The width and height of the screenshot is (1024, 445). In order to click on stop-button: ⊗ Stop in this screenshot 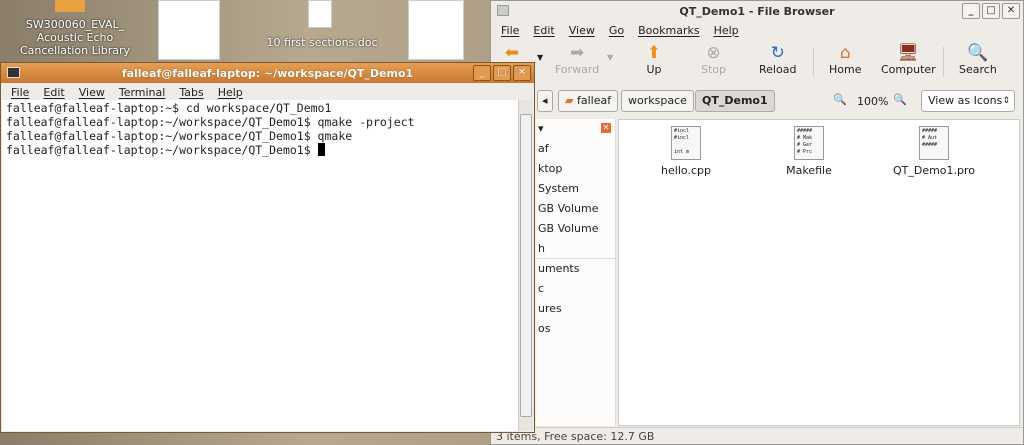, I will do `click(713, 59)`.